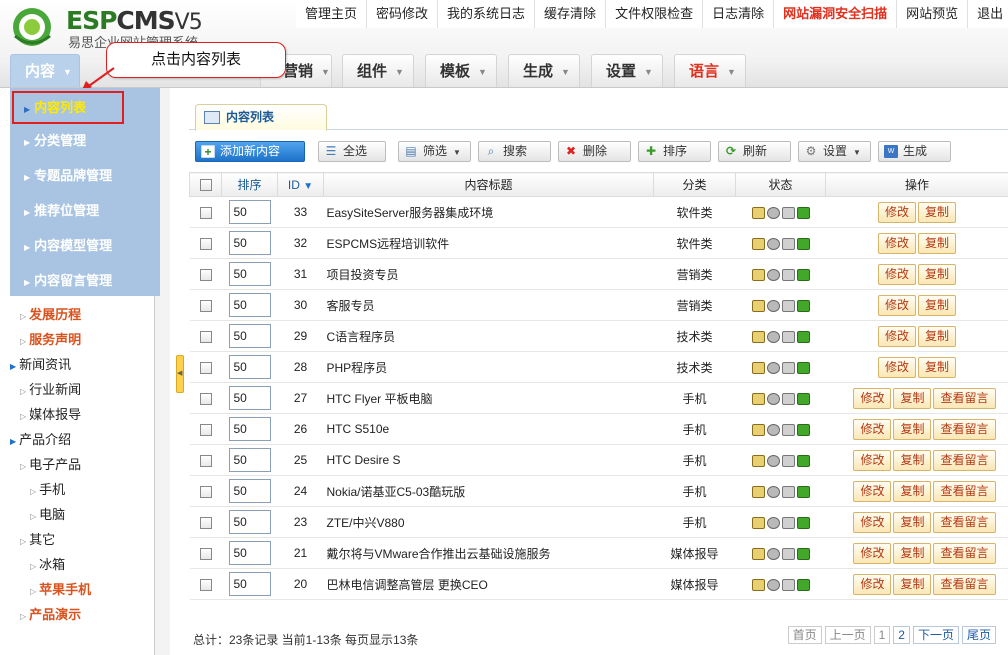  What do you see at coordinates (68, 107) in the screenshot?
I see `dropdown-item-content-list: ▶ 内容列表` at bounding box center [68, 107].